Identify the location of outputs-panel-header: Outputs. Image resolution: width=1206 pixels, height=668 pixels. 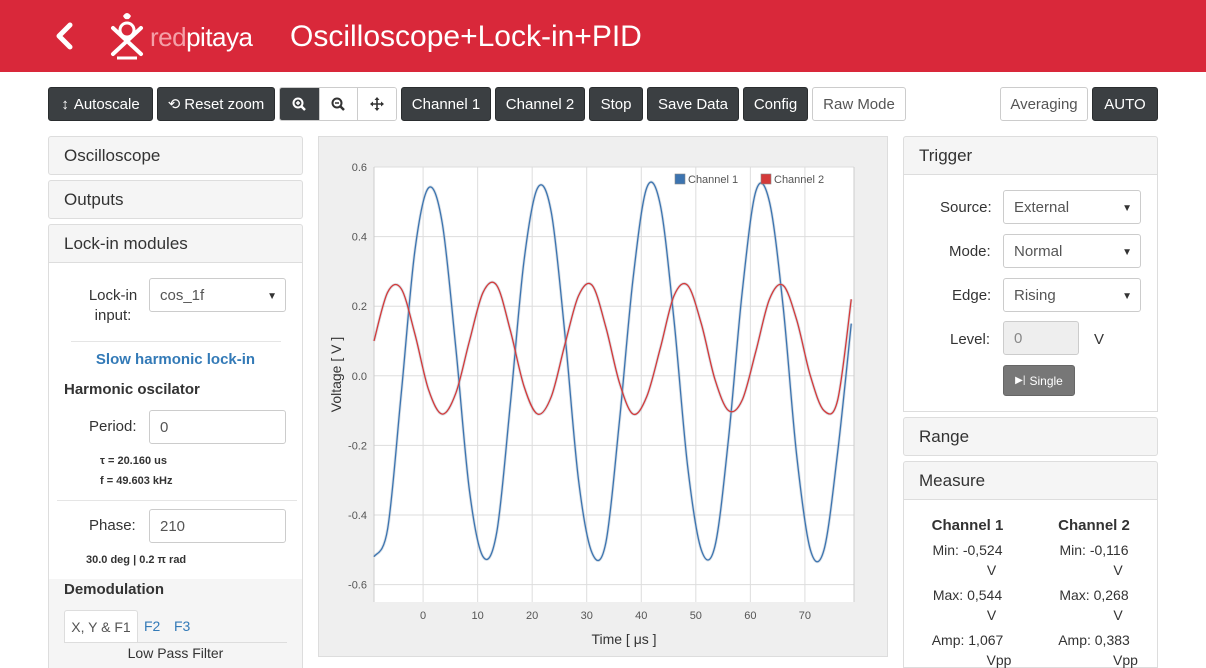
(175, 199).